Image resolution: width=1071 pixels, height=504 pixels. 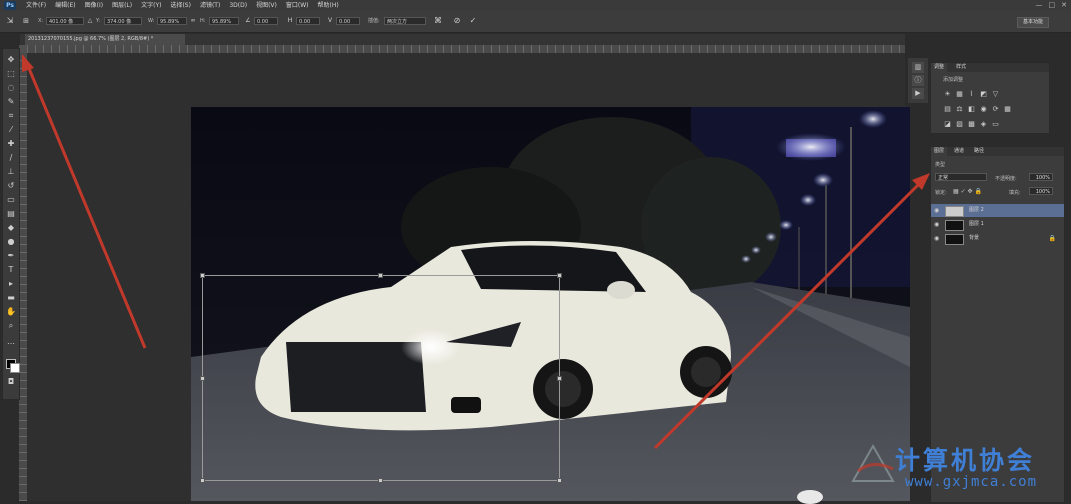 What do you see at coordinates (328, 5) in the screenshot?
I see `menu-help: 帮助(H)` at bounding box center [328, 5].